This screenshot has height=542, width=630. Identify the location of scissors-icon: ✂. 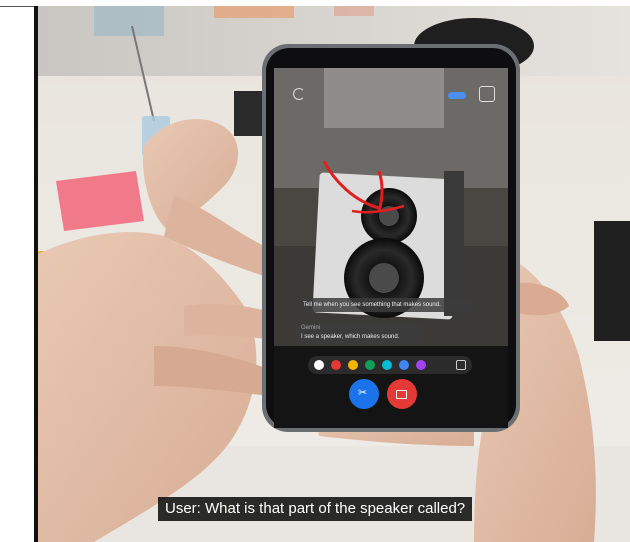
(363, 392).